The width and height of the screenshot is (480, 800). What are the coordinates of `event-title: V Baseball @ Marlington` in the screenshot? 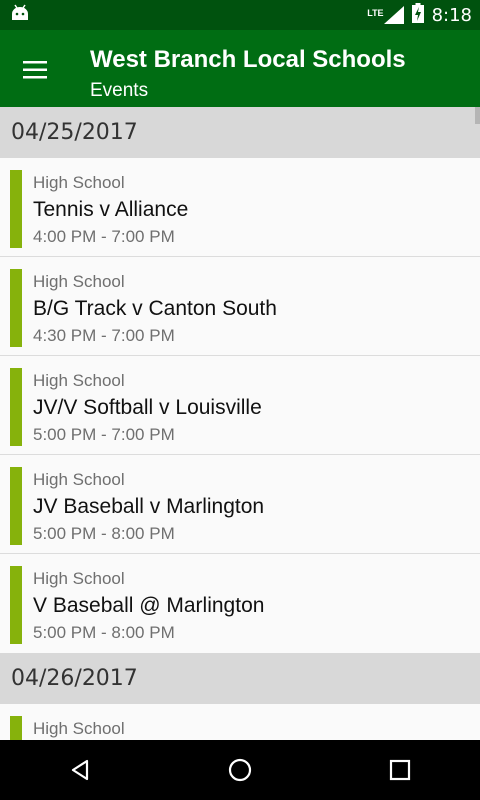 It's located at (149, 605).